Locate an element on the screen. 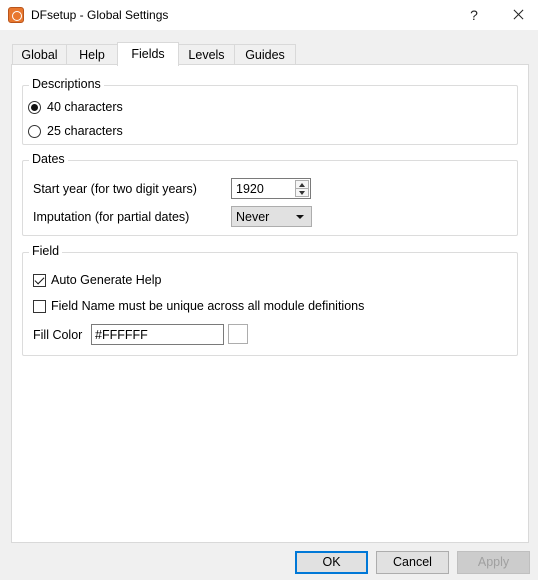  radio-25-characters-label: 25 characters is located at coordinates (85, 131).